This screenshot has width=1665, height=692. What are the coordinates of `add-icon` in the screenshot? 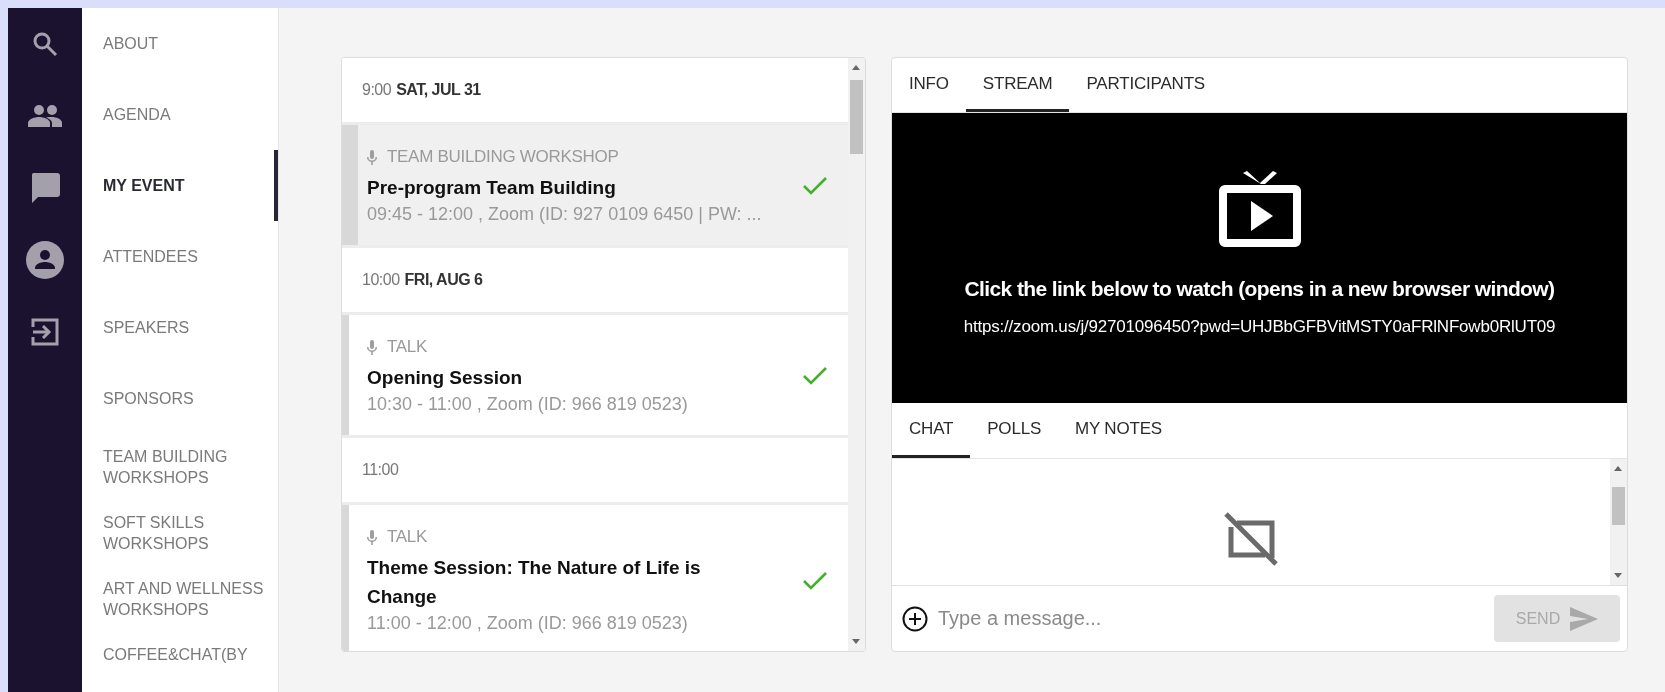 It's located at (915, 618).